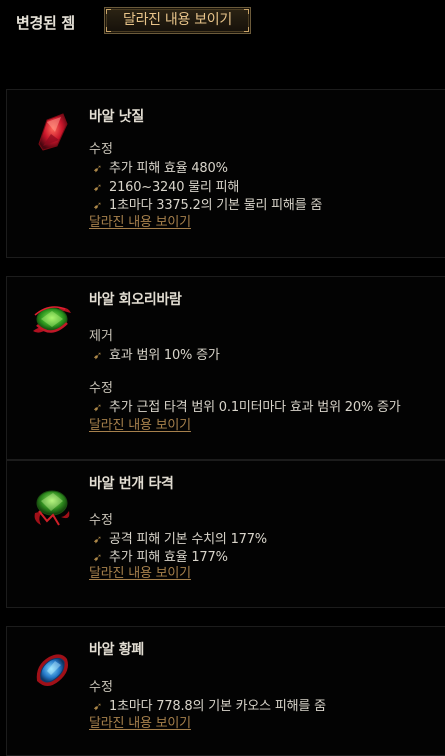 The image size is (445, 756). I want to click on green-whirl-gem-icon, so click(52, 320).